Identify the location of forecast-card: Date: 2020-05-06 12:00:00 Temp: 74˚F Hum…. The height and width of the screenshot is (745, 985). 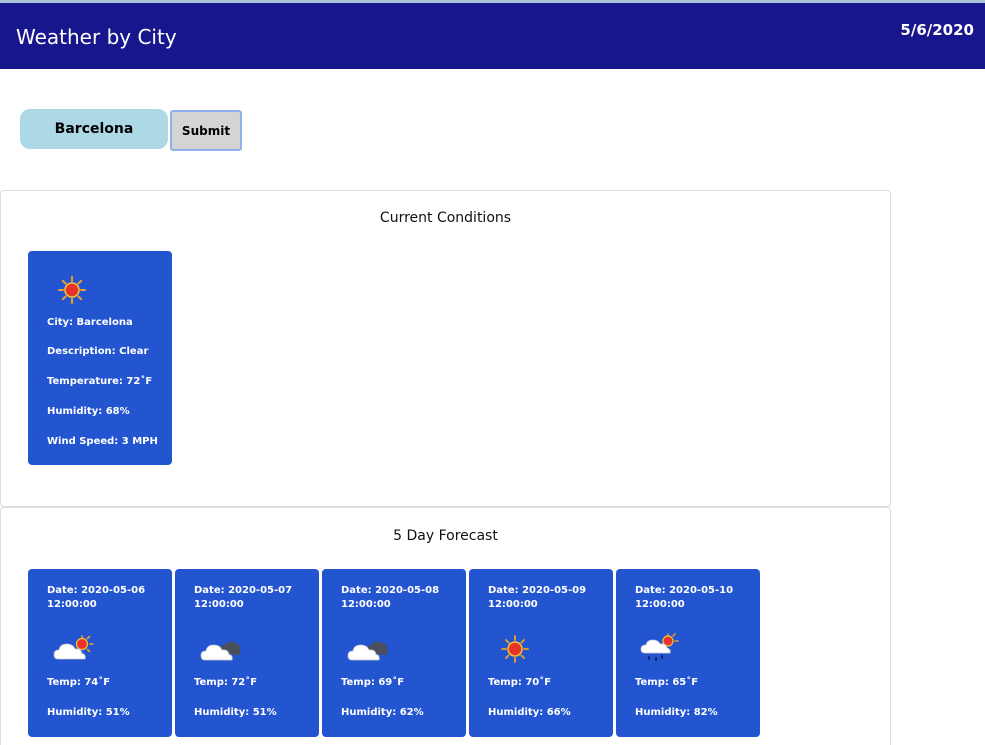
(100, 653).